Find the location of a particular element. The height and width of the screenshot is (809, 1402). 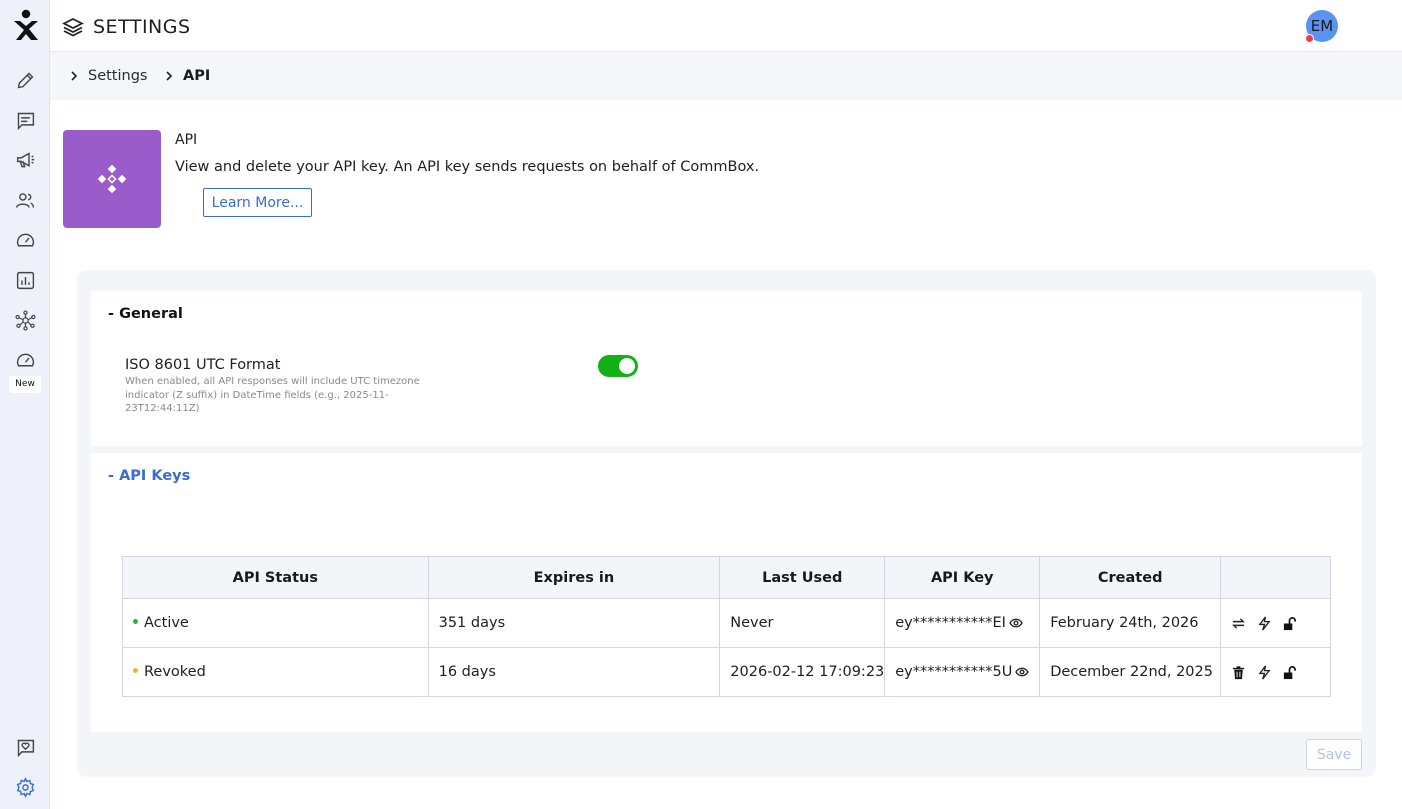

api-tile is located at coordinates (112, 179).